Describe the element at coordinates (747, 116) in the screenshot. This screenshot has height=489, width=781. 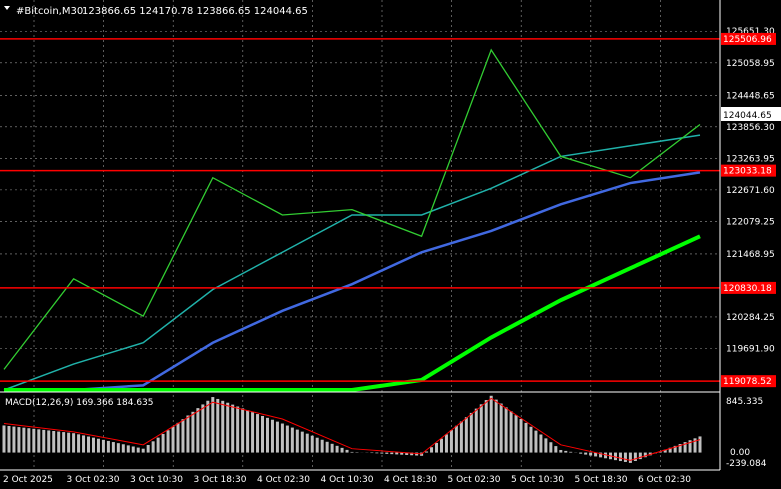
I see `current-price-value: 124044.65` at that location.